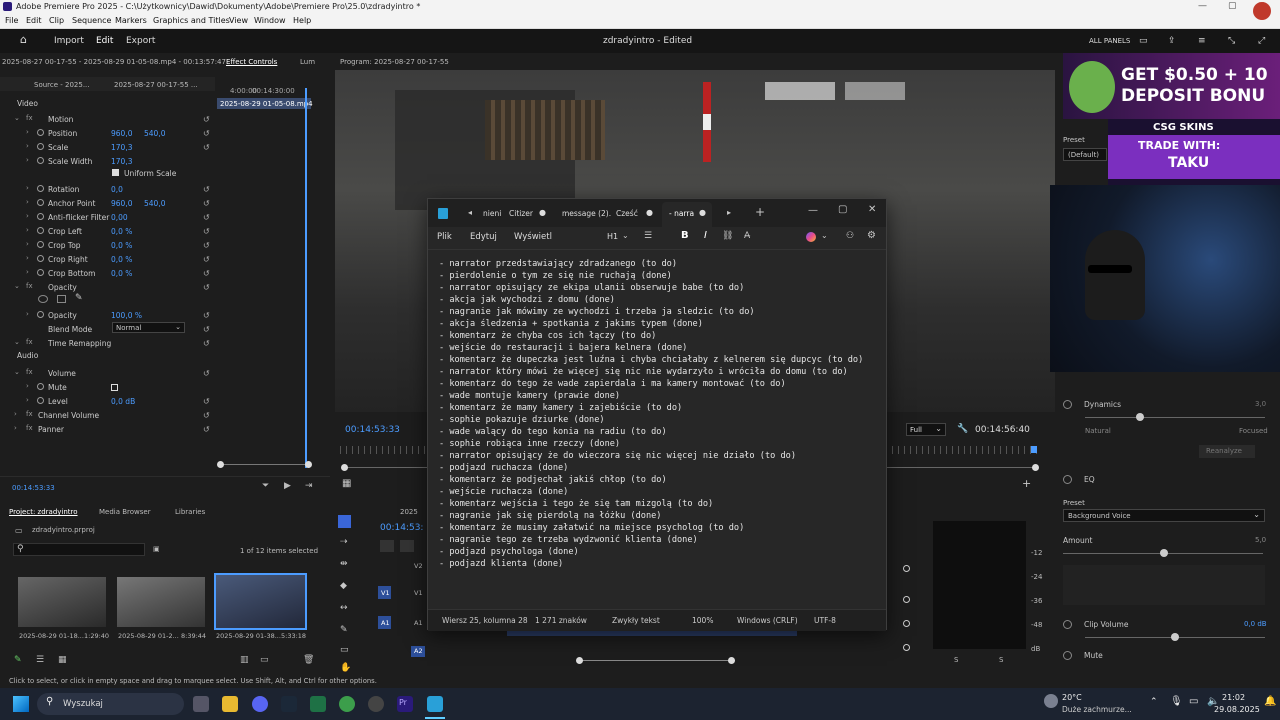 The height and width of the screenshot is (720, 1280). I want to click on text-format: Zwykły tekst, so click(636, 620).